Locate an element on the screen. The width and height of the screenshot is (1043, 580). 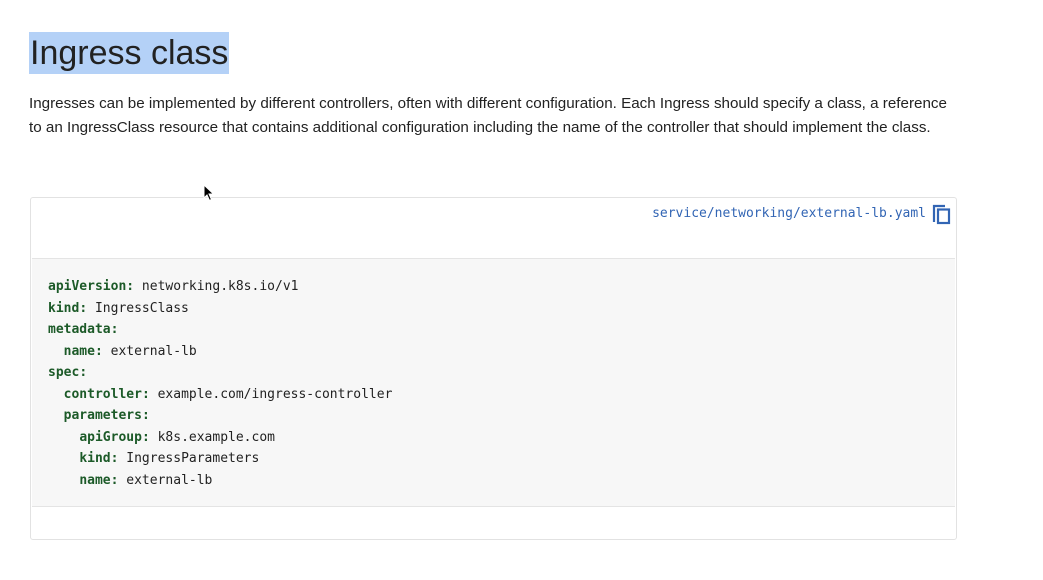
code-line: metadata: is located at coordinates (83, 329).